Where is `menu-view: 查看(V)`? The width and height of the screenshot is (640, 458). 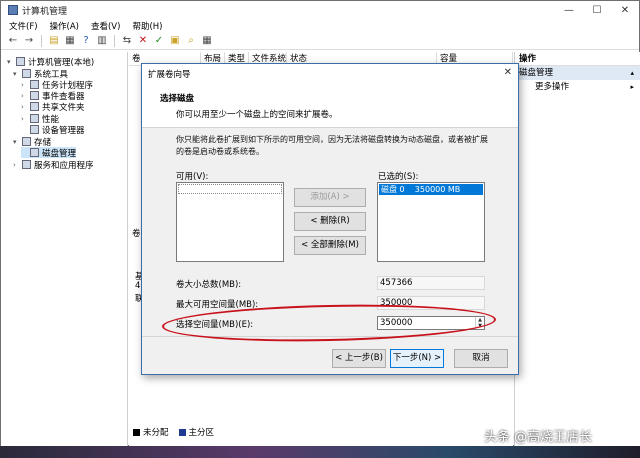
menu-view: 查看(V) is located at coordinates (105, 26).